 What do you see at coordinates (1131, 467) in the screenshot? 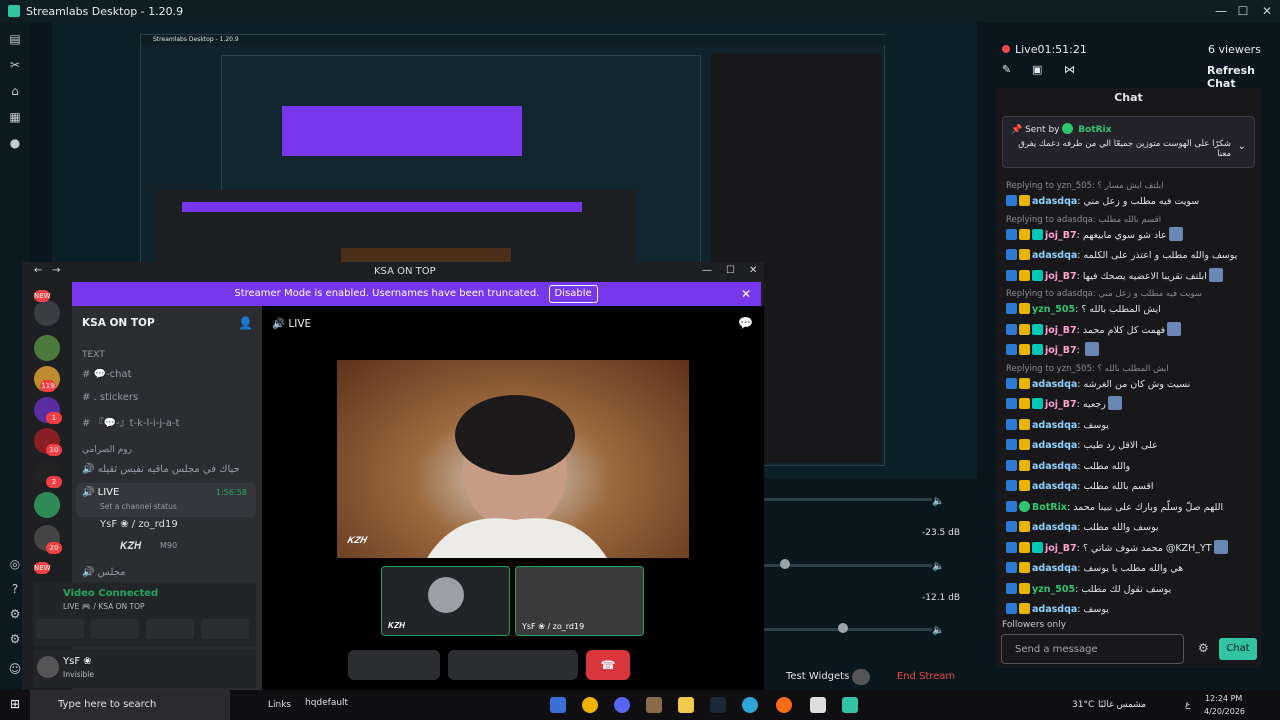
I see `chat-message: adasdqa: والله مطلب` at bounding box center [1131, 467].